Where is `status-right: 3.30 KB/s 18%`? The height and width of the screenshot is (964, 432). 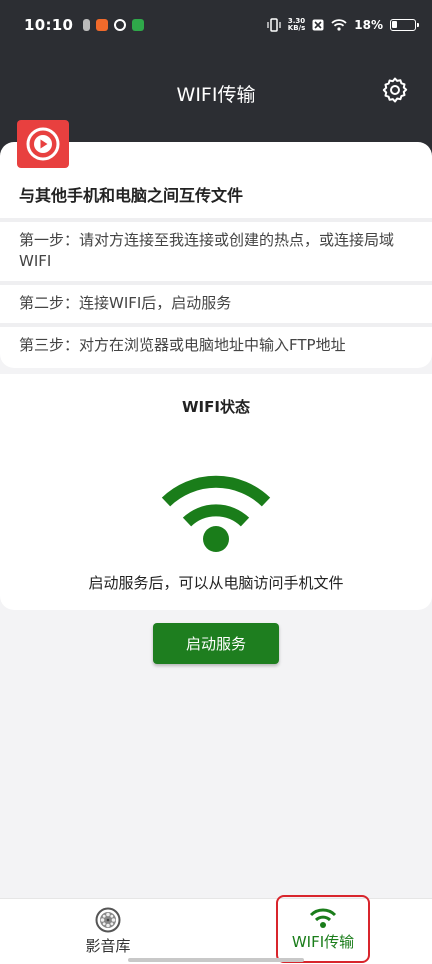 status-right: 3.30 KB/s 18% is located at coordinates (343, 25).